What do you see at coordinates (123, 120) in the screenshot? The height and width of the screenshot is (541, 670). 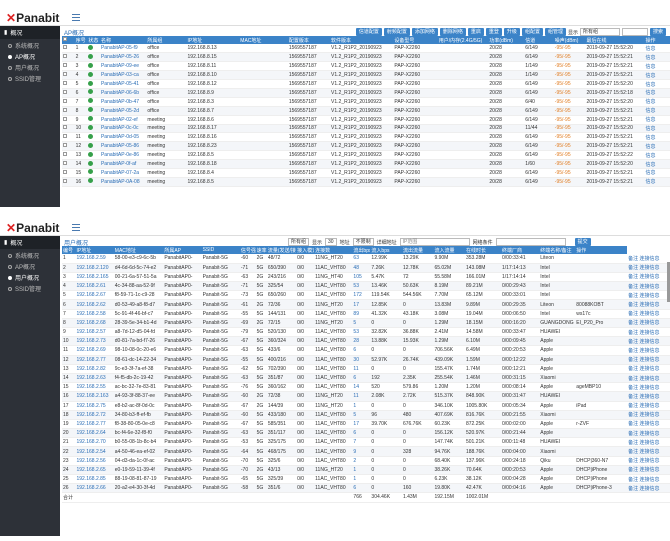 I see `ap-name-link: PanabitAP-02-ef` at bounding box center [123, 120].